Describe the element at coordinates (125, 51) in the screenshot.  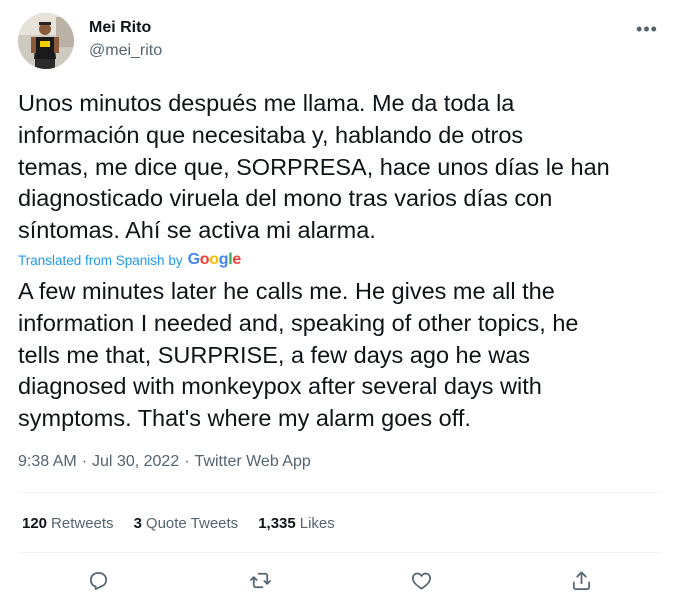
I see `user-handle: @mei_rito` at that location.